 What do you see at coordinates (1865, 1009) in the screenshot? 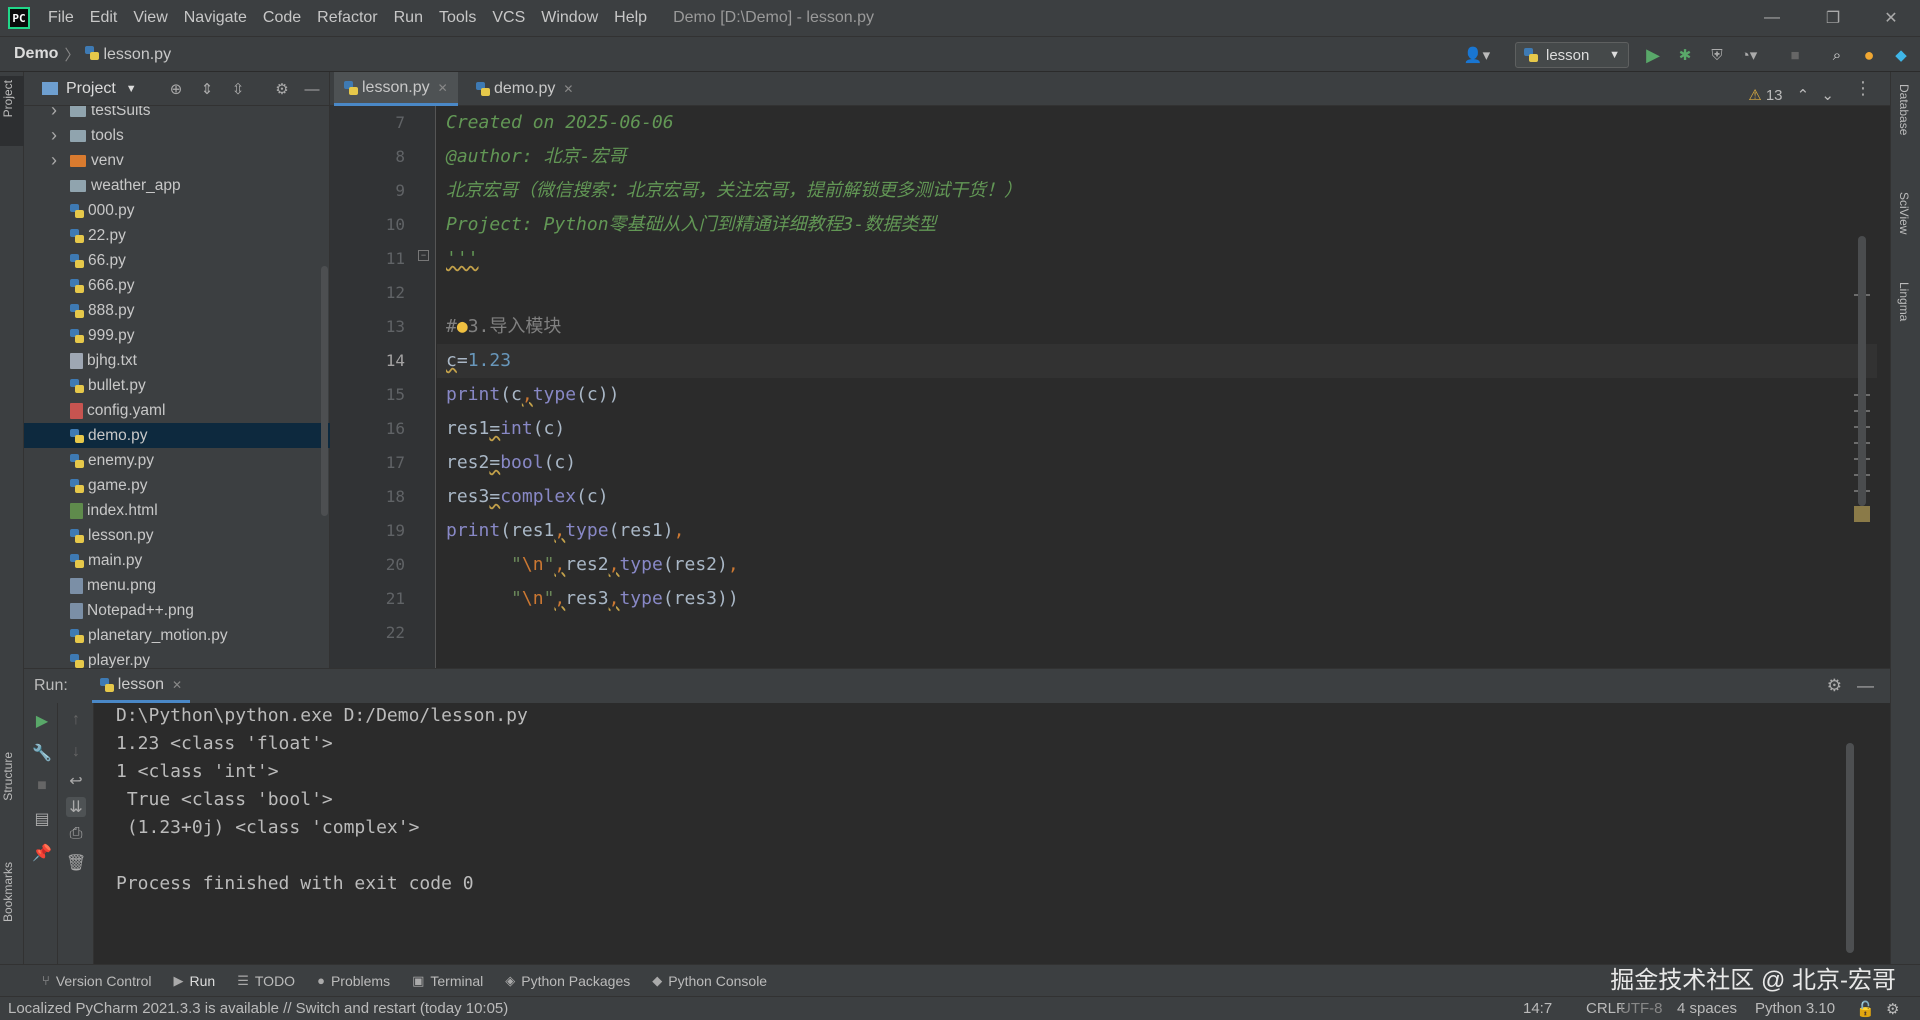
I see `lock-icon: 🔓` at bounding box center [1865, 1009].